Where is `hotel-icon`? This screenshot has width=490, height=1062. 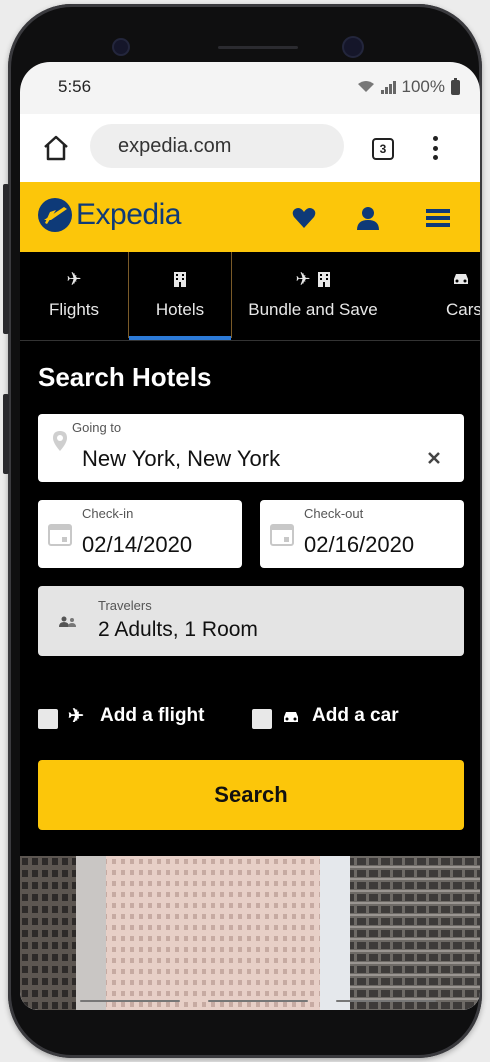
hotel-icon is located at coordinates (180, 279).